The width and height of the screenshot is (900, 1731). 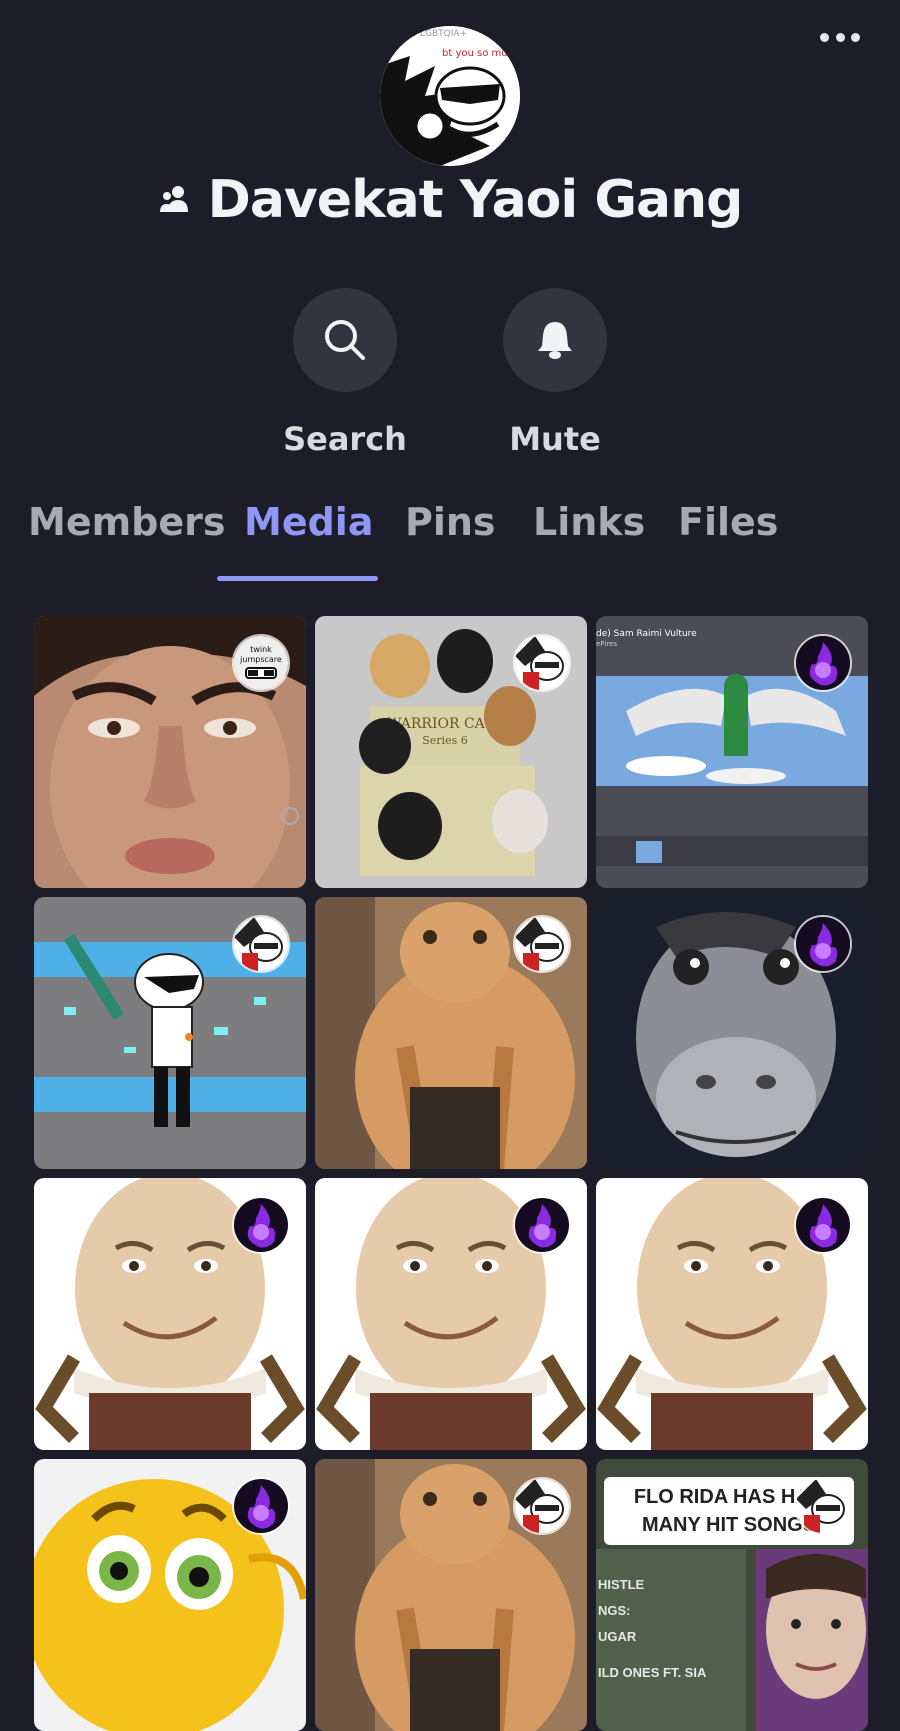 What do you see at coordinates (555, 439) in the screenshot?
I see `mute-label: Mute` at bounding box center [555, 439].